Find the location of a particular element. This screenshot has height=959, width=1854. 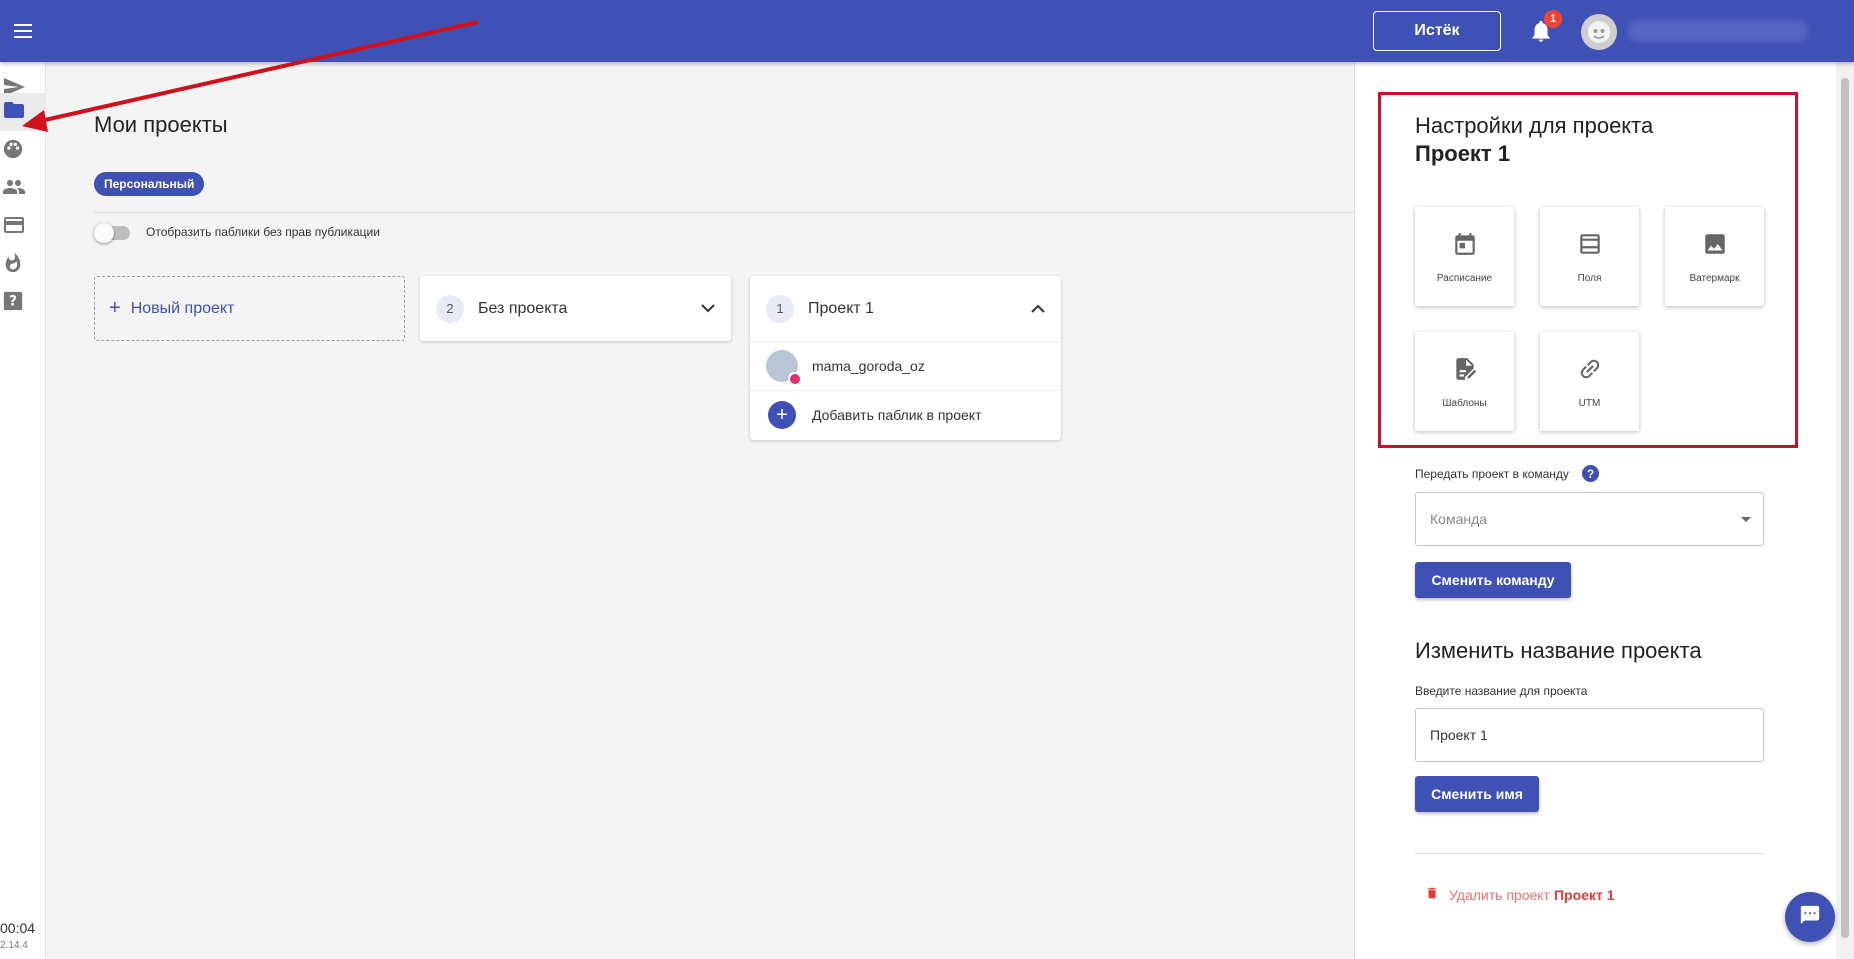

chat-button is located at coordinates (1810, 917).